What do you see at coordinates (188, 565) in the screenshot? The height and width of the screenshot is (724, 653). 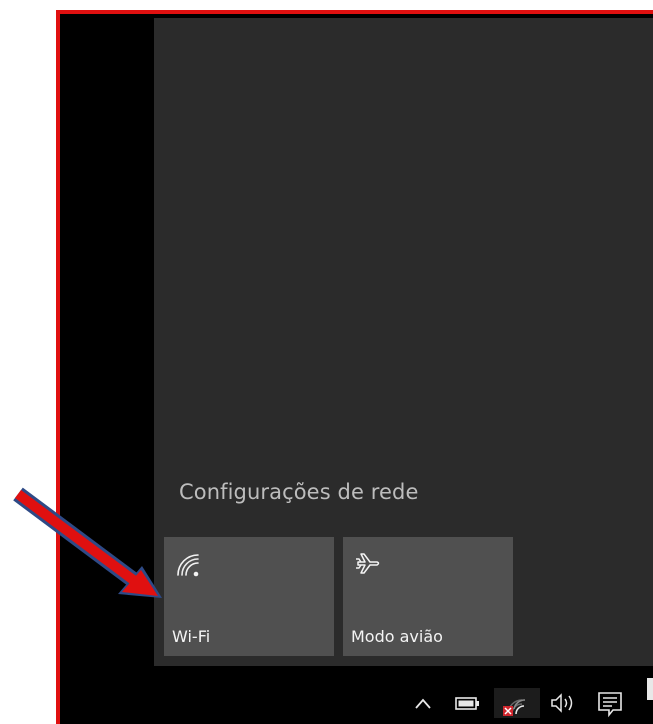 I see `wifi-icon` at bounding box center [188, 565].